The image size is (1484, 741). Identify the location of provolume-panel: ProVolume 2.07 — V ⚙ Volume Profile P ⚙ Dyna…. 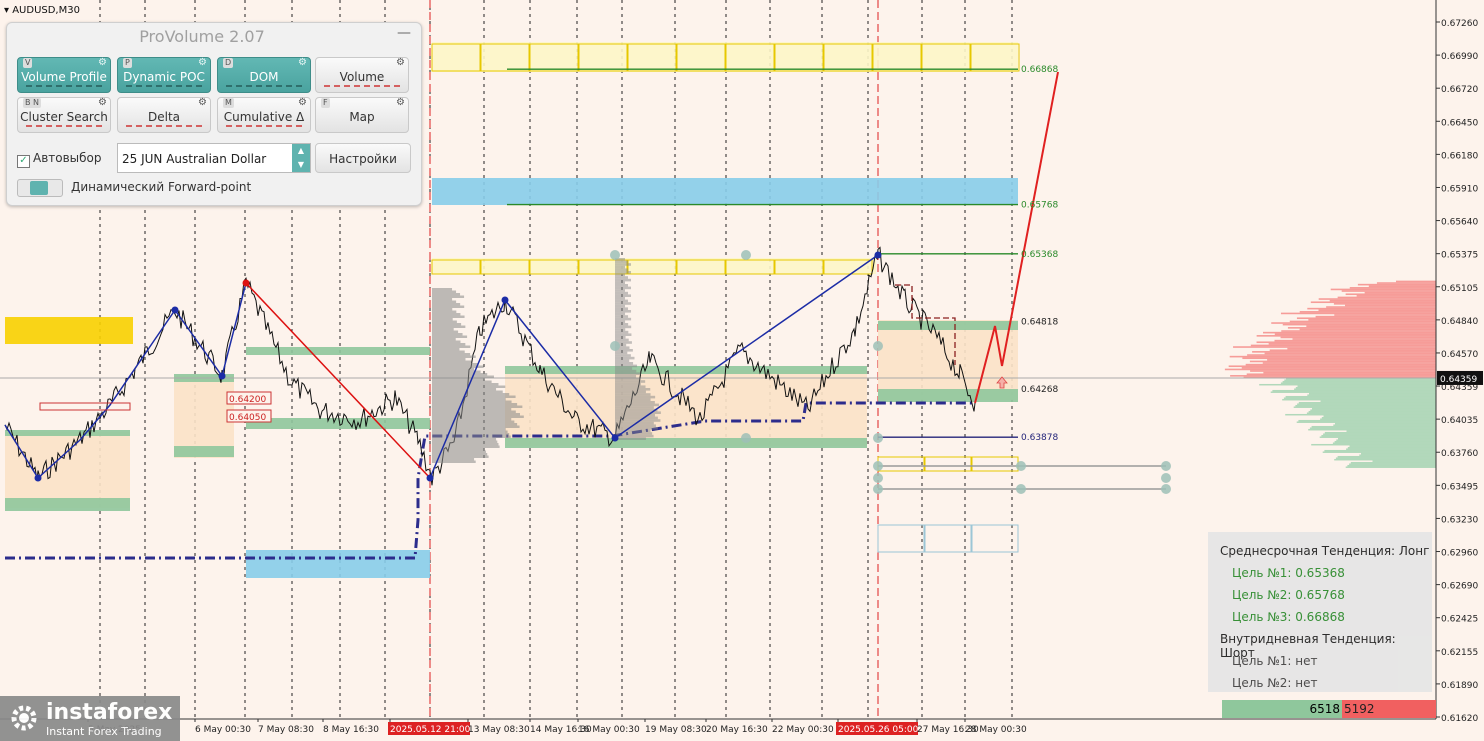
(214, 114).